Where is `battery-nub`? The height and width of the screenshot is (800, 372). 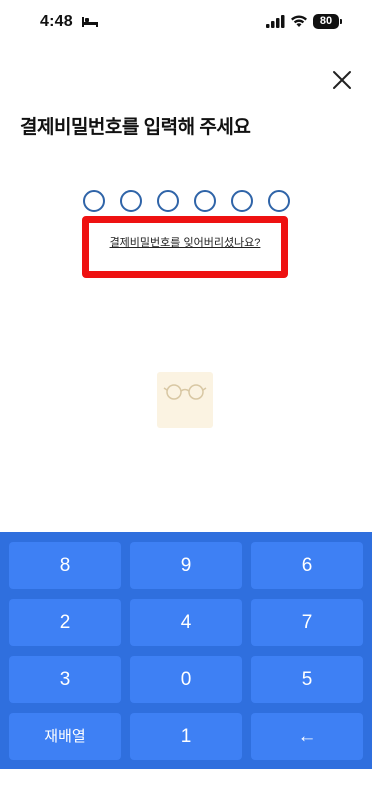 battery-nub is located at coordinates (341, 21).